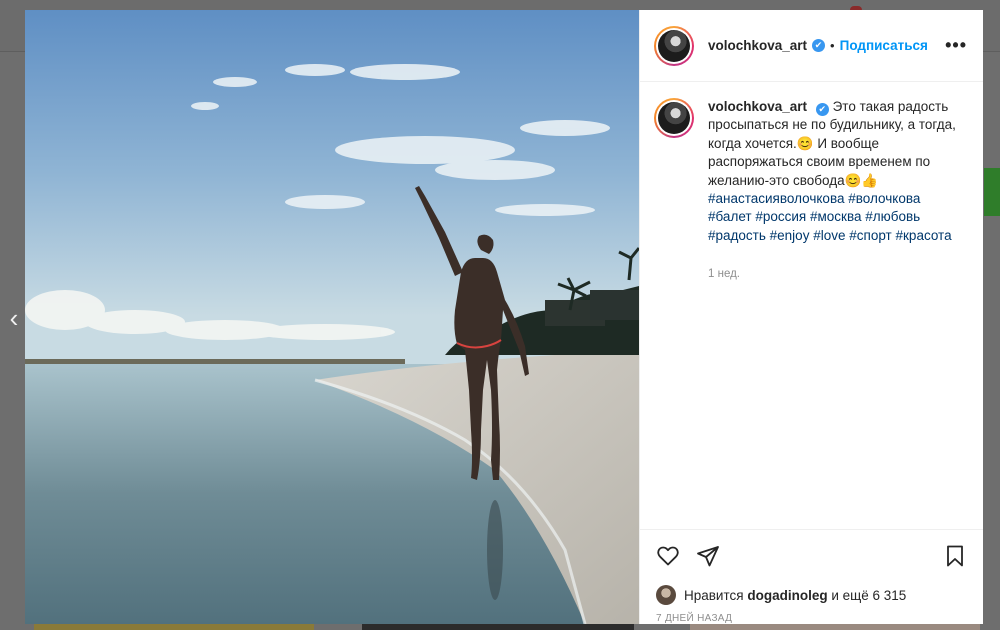 Image resolution: width=1000 pixels, height=630 pixels. What do you see at coordinates (724, 274) in the screenshot?
I see `caption-timestamp: 1 нед.` at bounding box center [724, 274].